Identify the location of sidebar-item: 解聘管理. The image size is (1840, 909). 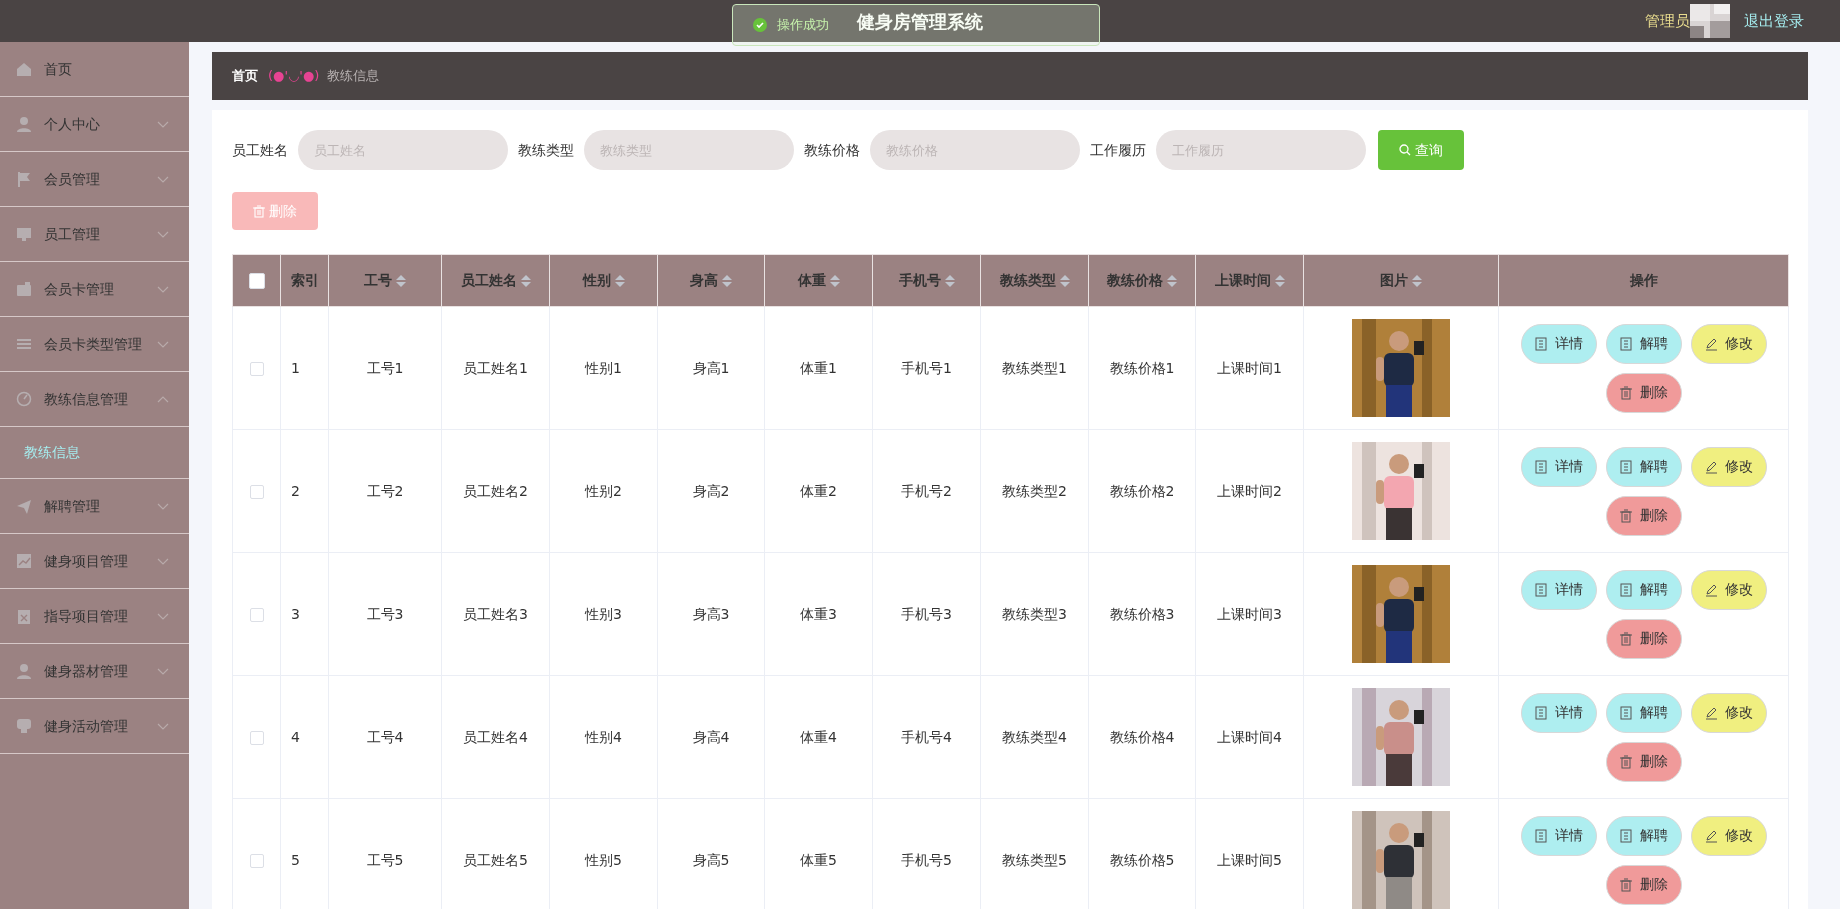
(94, 506).